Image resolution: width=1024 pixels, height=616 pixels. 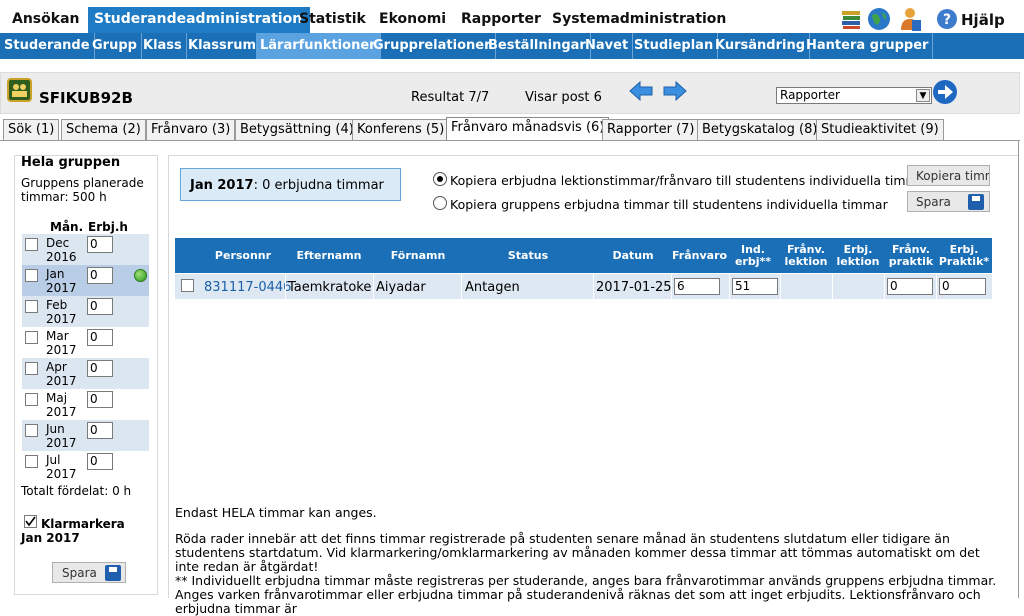 I want to click on tab-divider, so click(x=510, y=140).